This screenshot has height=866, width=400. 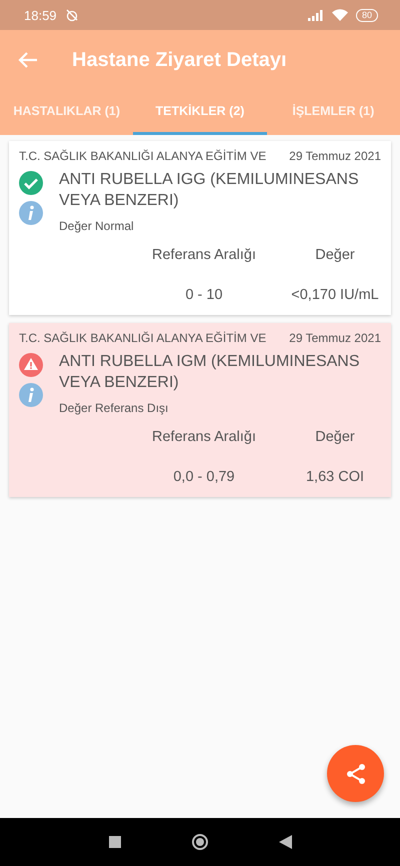 I want to click on signal-icon, so click(x=316, y=15).